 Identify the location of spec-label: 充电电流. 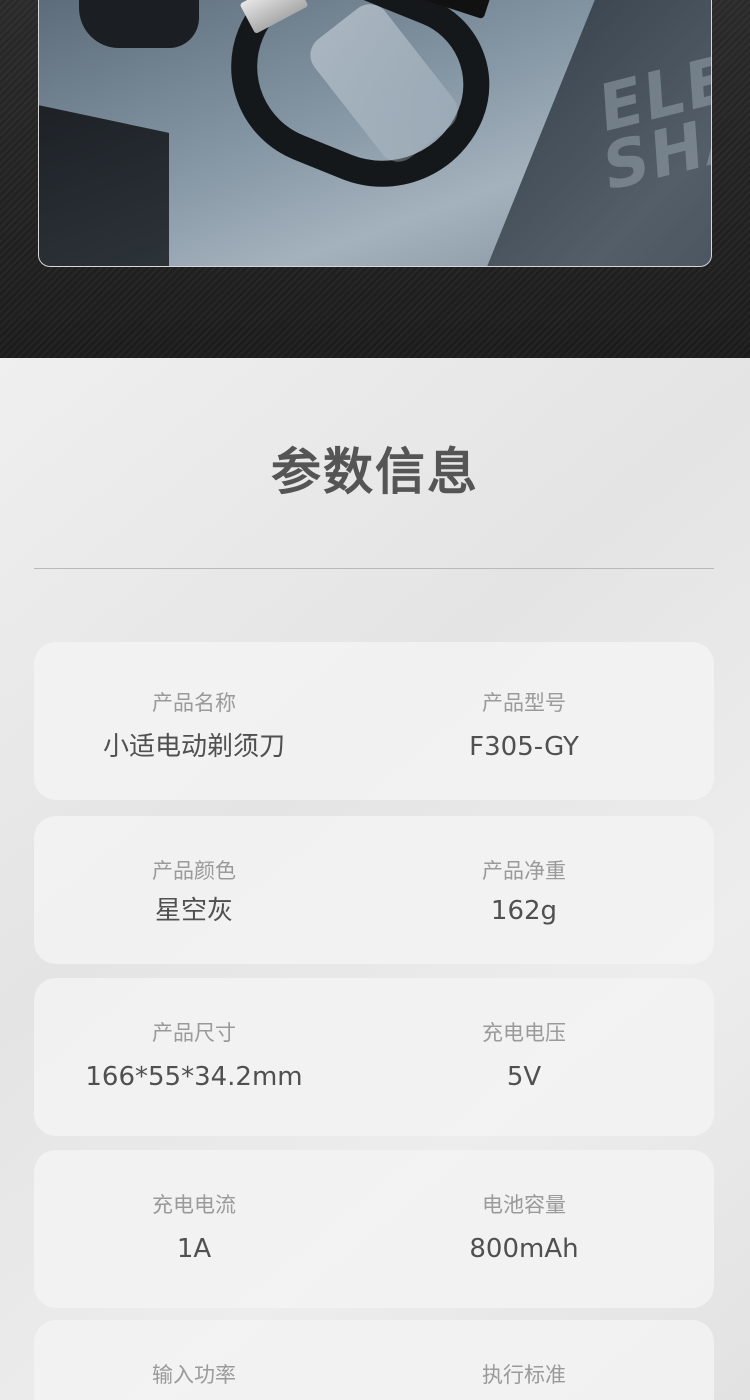
(194, 1205).